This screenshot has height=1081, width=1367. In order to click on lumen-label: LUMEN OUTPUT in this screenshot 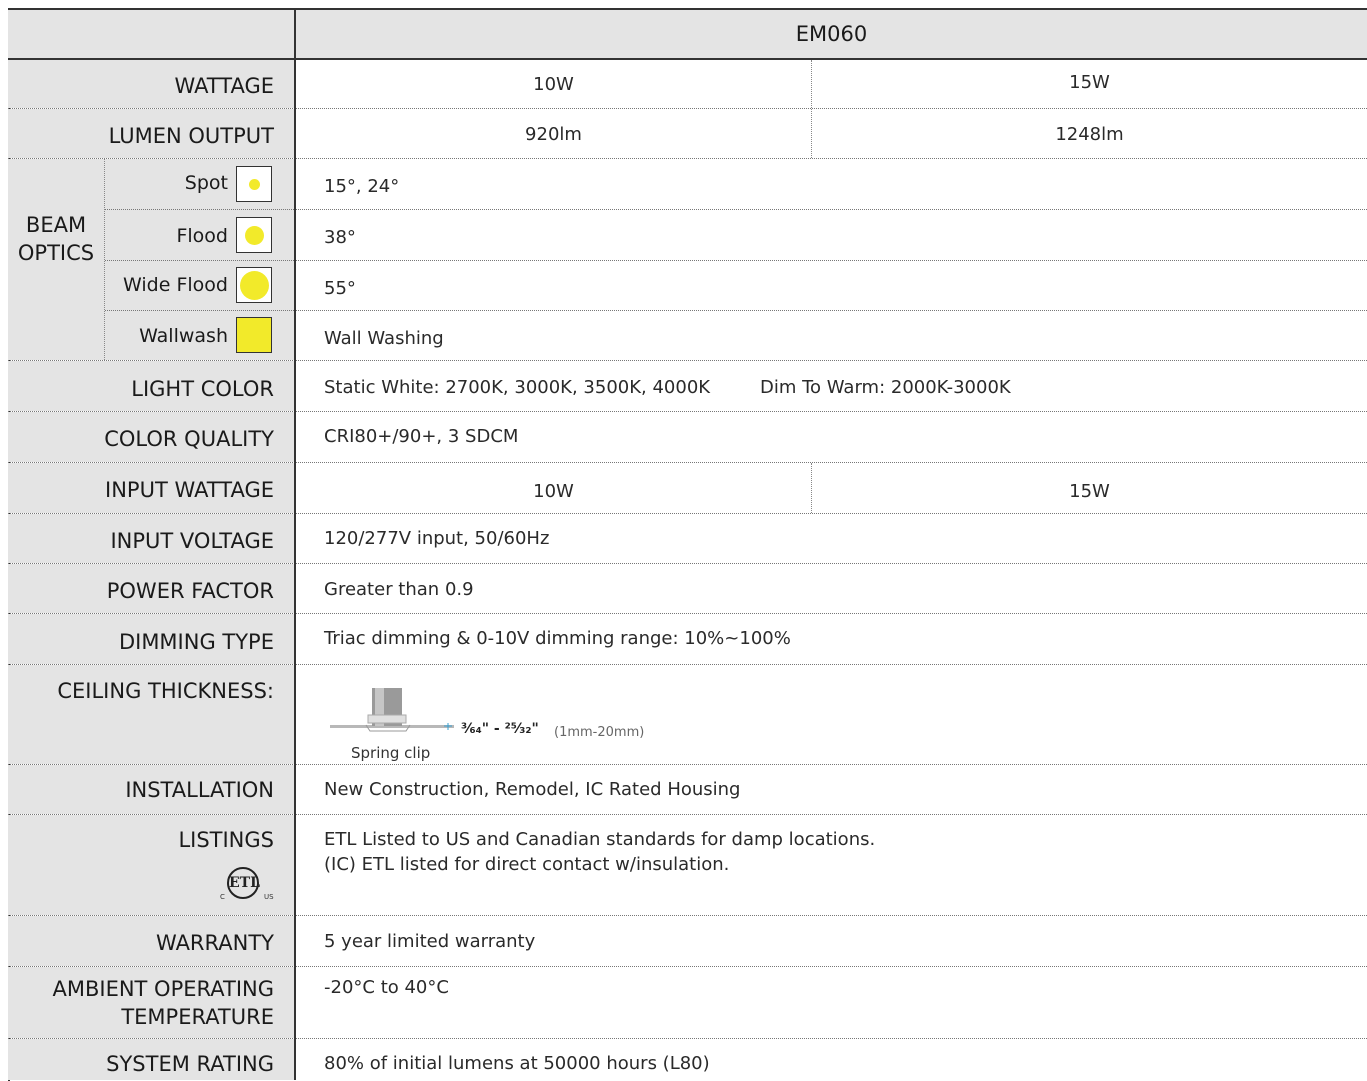, I will do `click(191, 136)`.